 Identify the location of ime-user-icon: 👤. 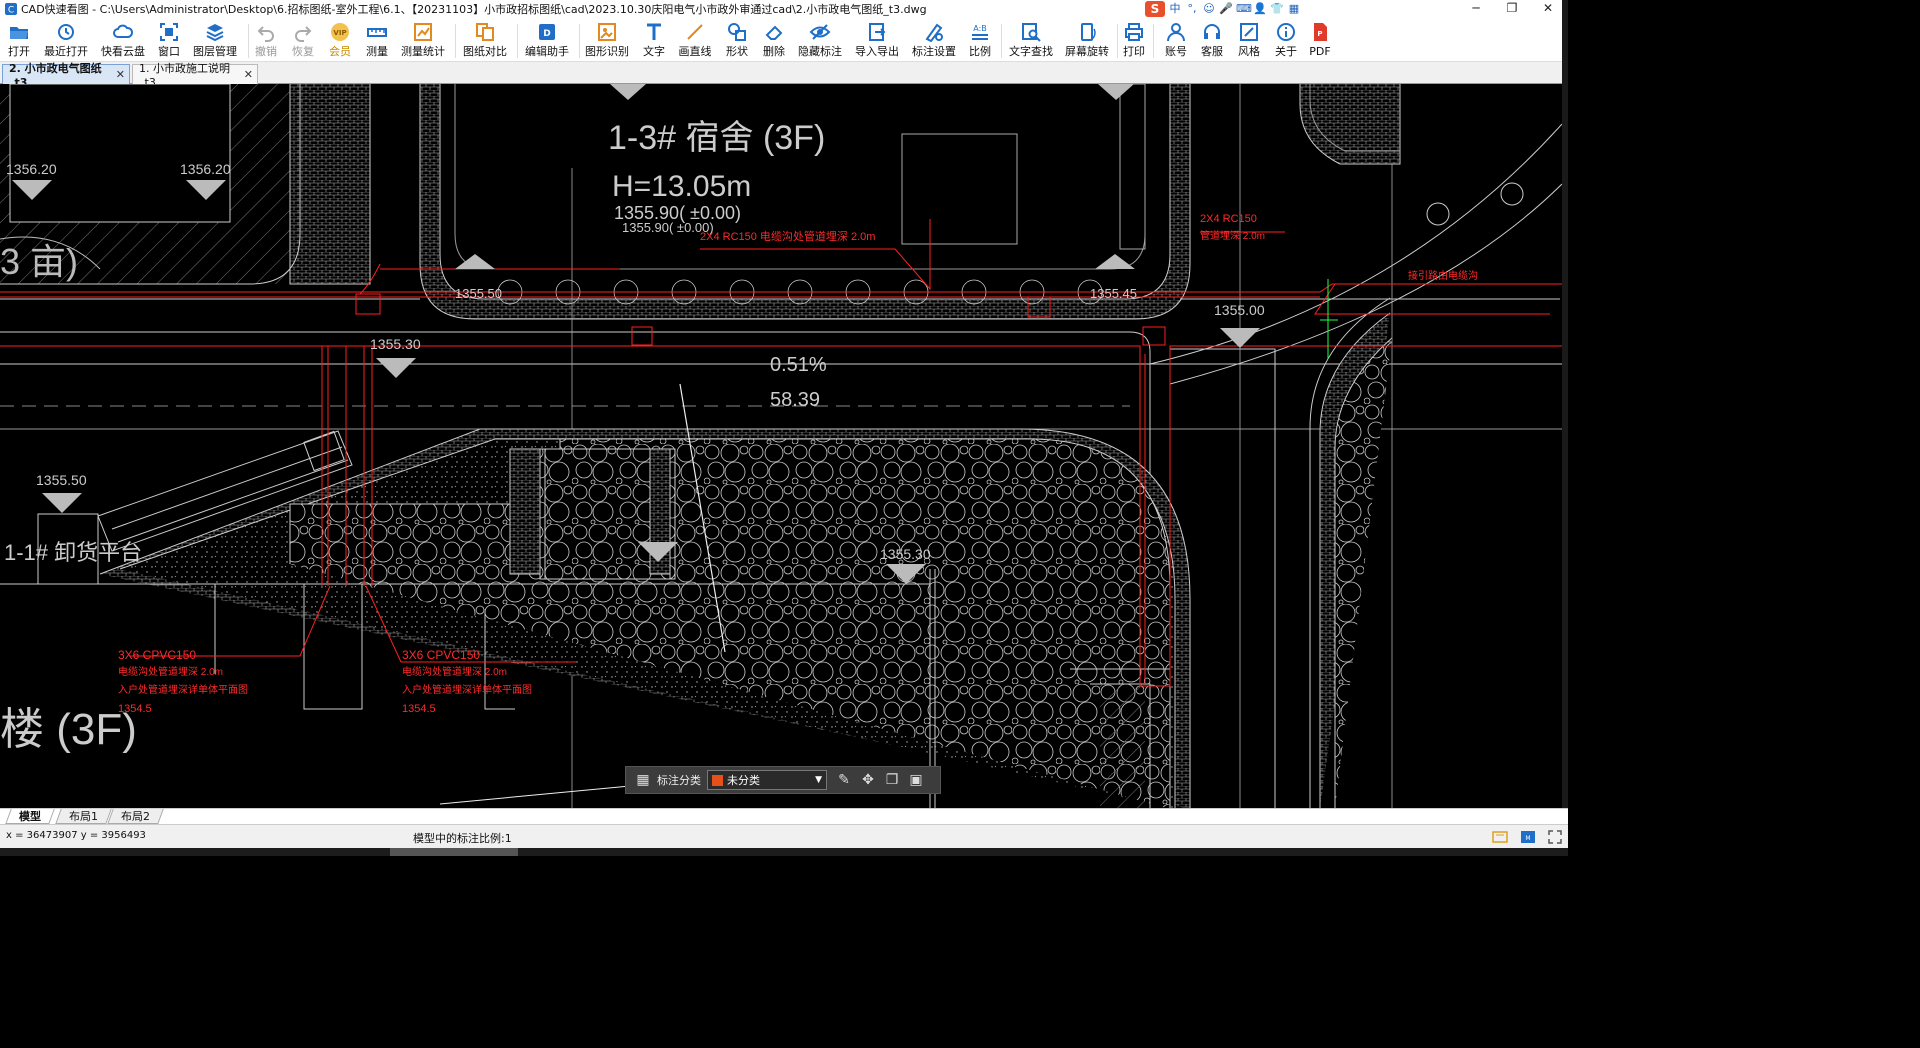
(1260, 9).